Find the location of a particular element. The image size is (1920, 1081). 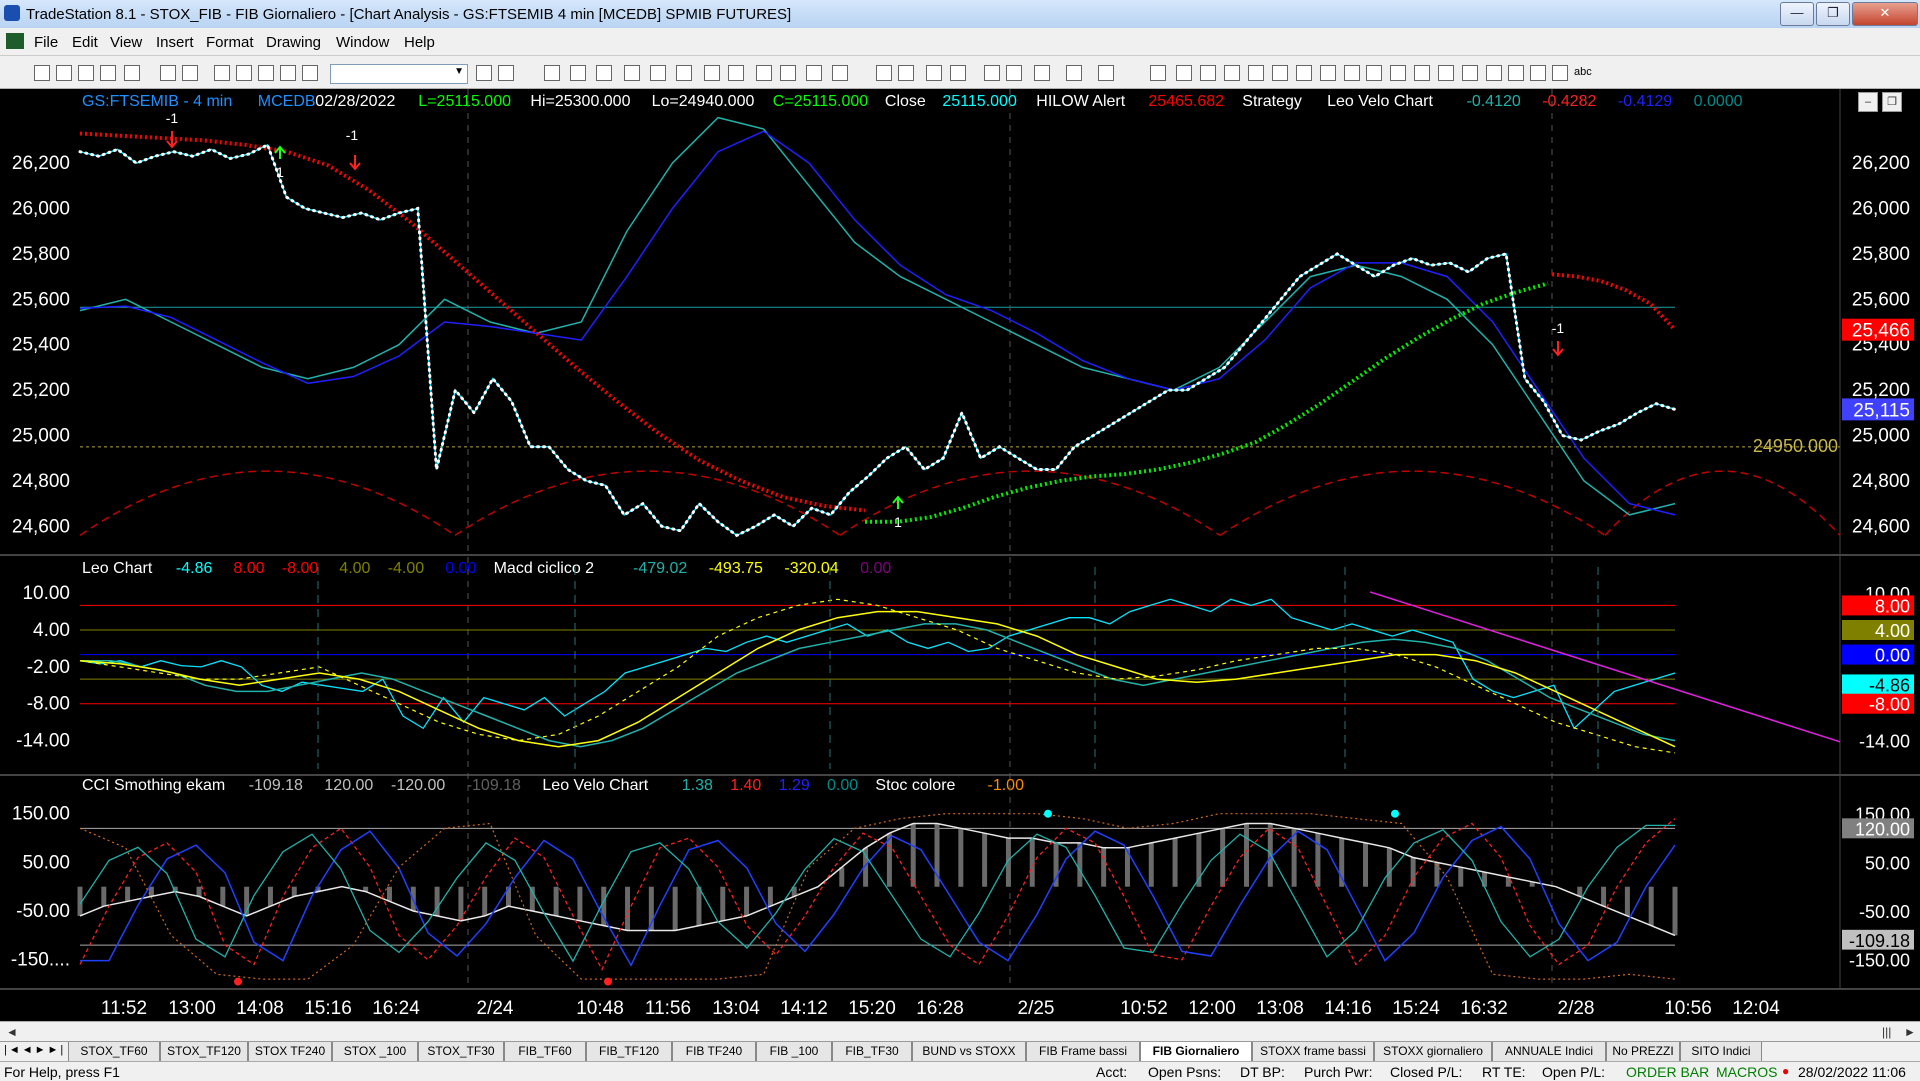

horizontal-lines-icon is located at coordinates (1208, 73).